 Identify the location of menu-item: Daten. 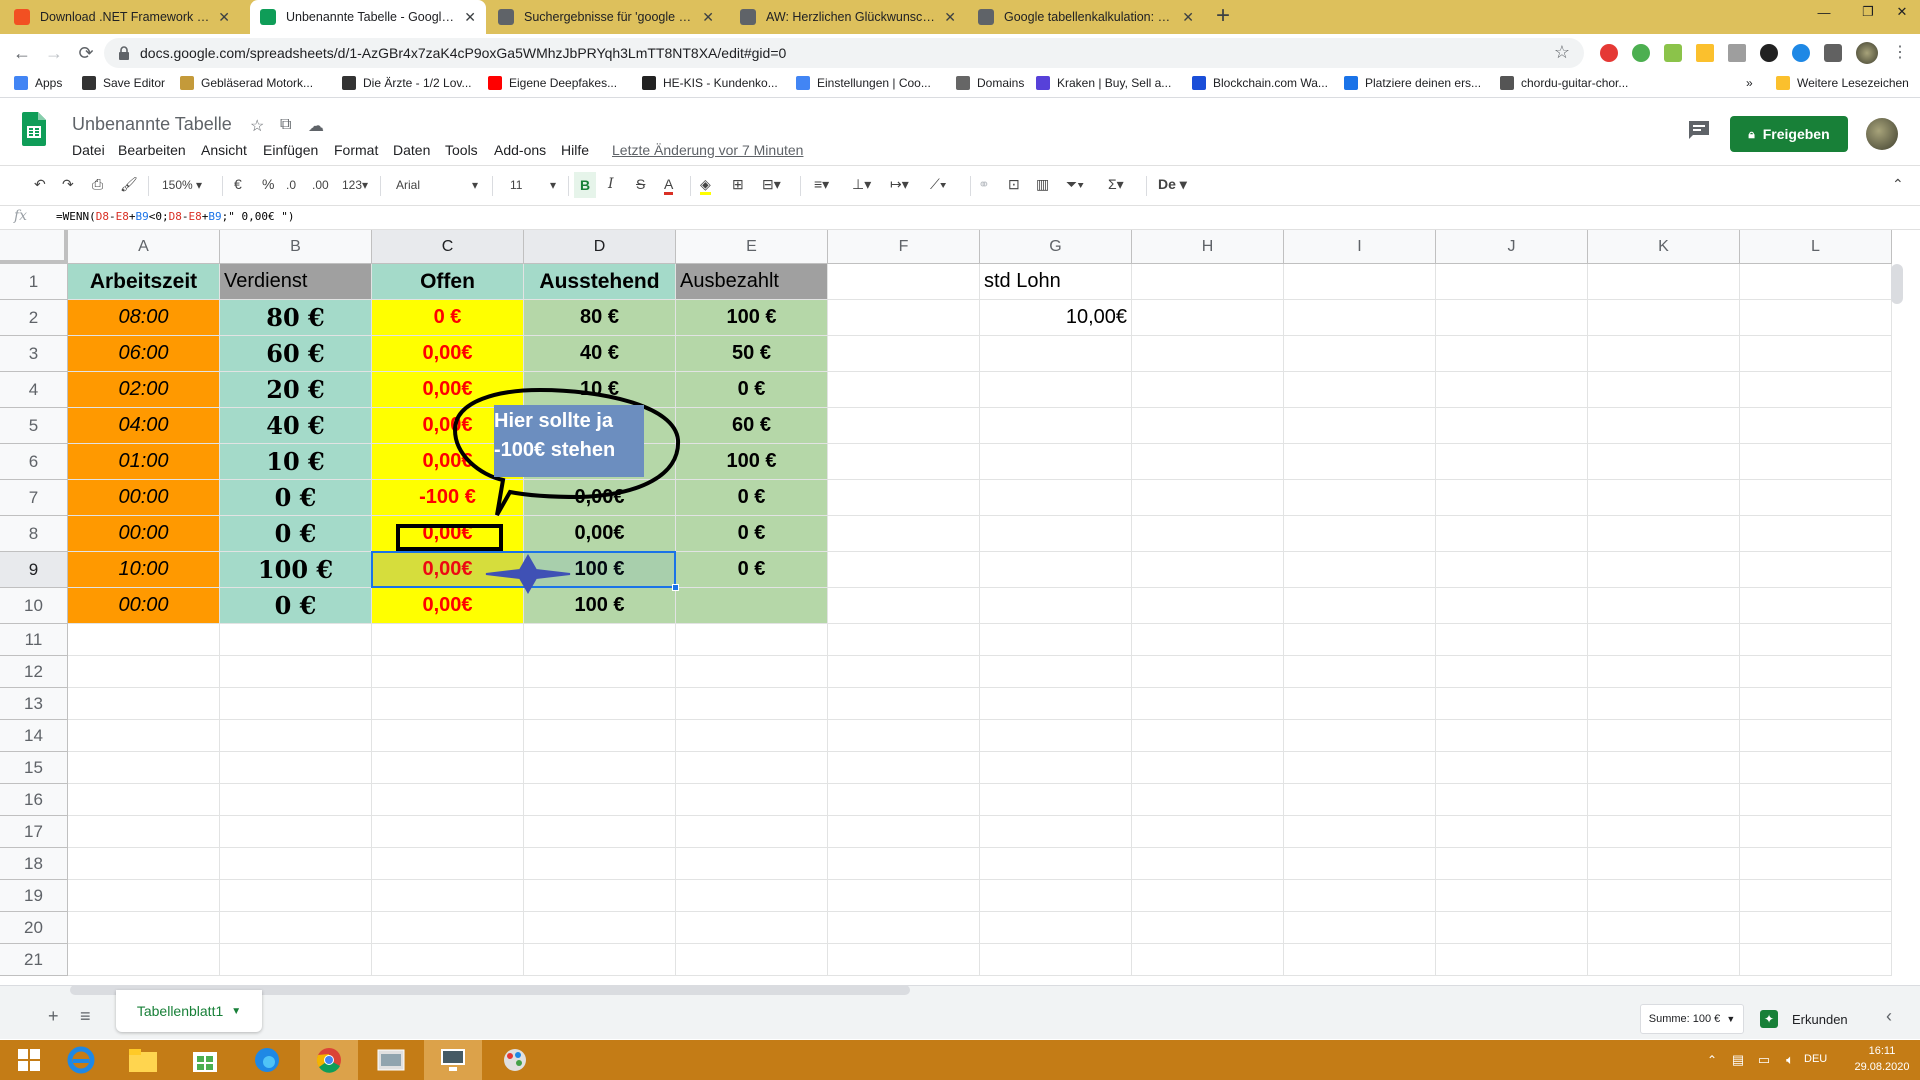
(411, 150).